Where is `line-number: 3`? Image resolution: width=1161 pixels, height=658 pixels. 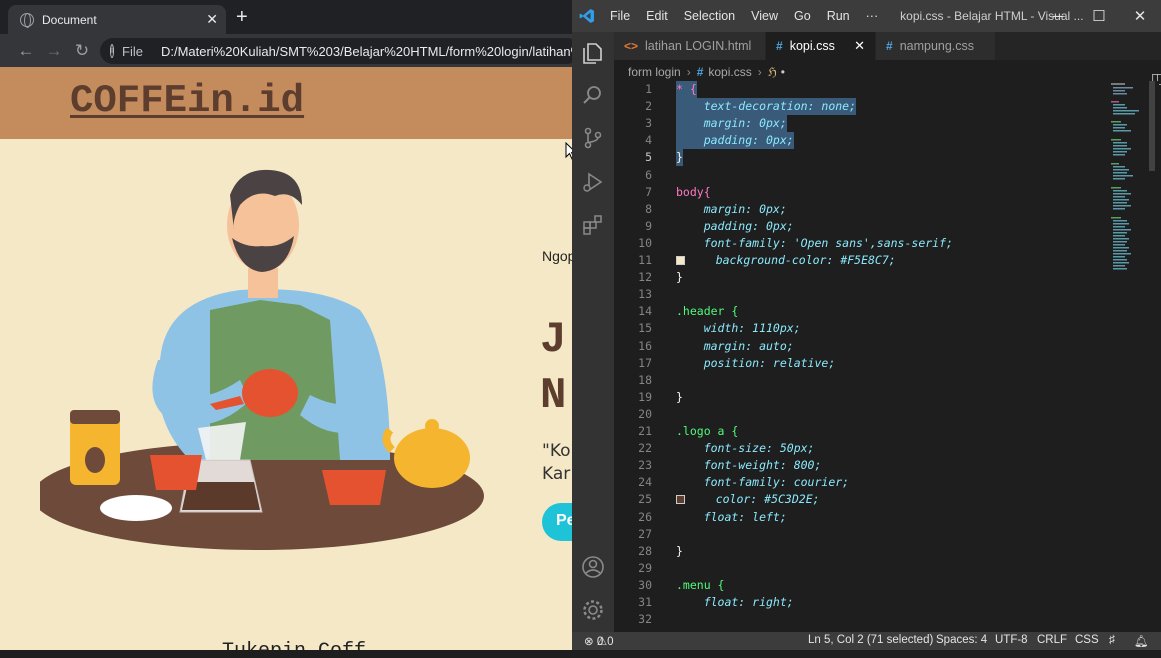 line-number: 3 is located at coordinates (648, 123).